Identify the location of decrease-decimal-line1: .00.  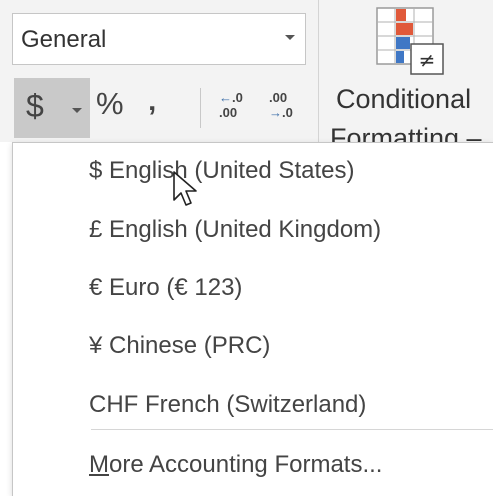
(278, 97).